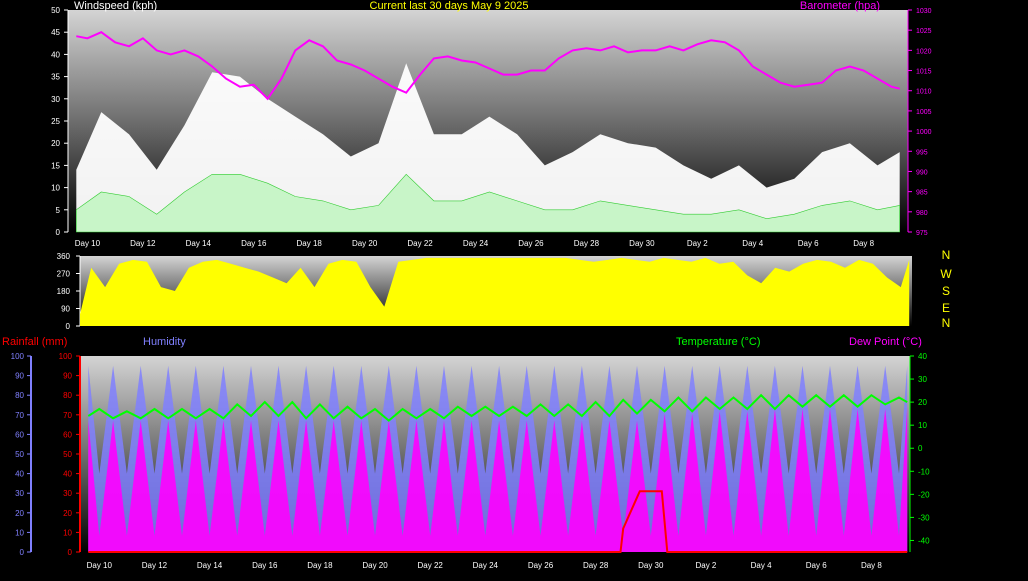 The image size is (1028, 581). I want to click on temperature-x-tick-label: Day 24, so click(486, 565).